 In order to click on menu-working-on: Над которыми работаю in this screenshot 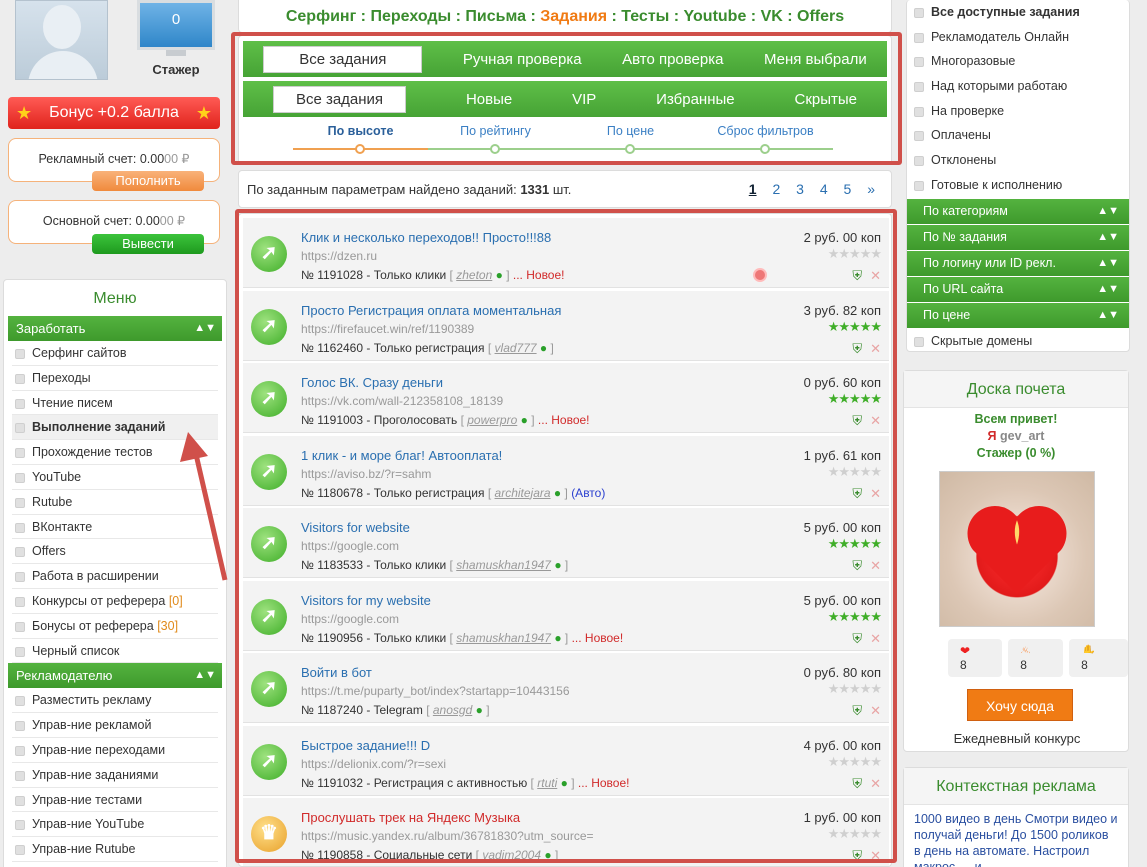, I will do `click(1018, 86)`.